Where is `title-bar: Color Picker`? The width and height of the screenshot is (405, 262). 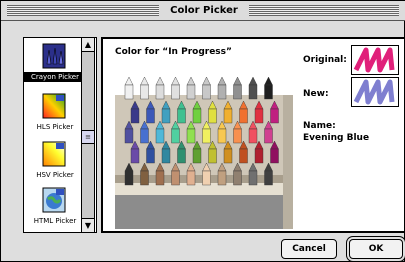 title-bar: Color Picker is located at coordinates (203, 11).